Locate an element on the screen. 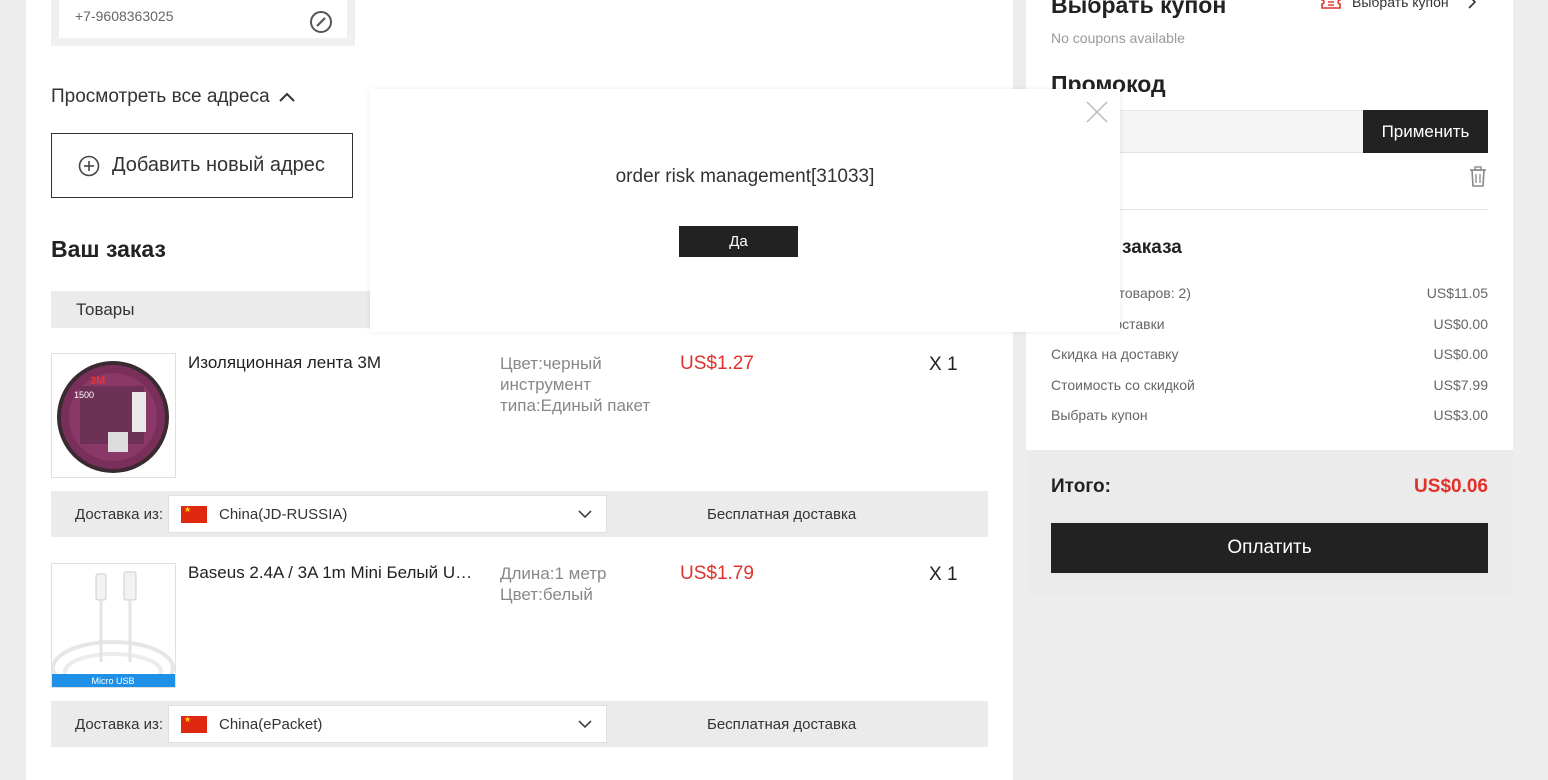 This screenshot has height=780, width=1548. add-new-address-button: Добавить новый адрес is located at coordinates (202, 165).